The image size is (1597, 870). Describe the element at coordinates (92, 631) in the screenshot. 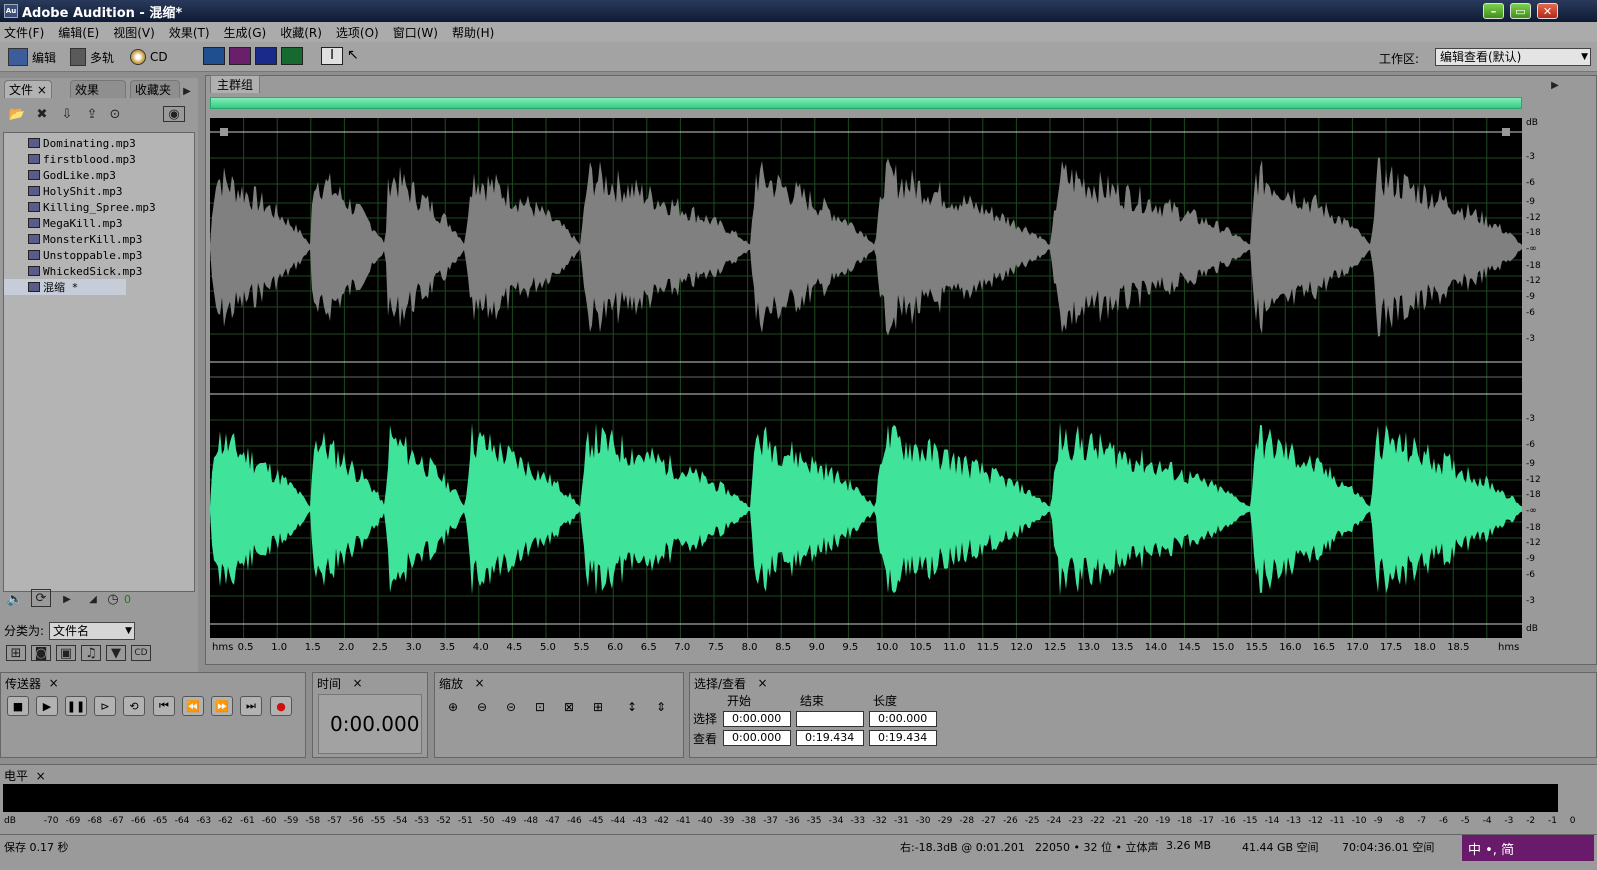

I see `sort-select: 文件名` at that location.